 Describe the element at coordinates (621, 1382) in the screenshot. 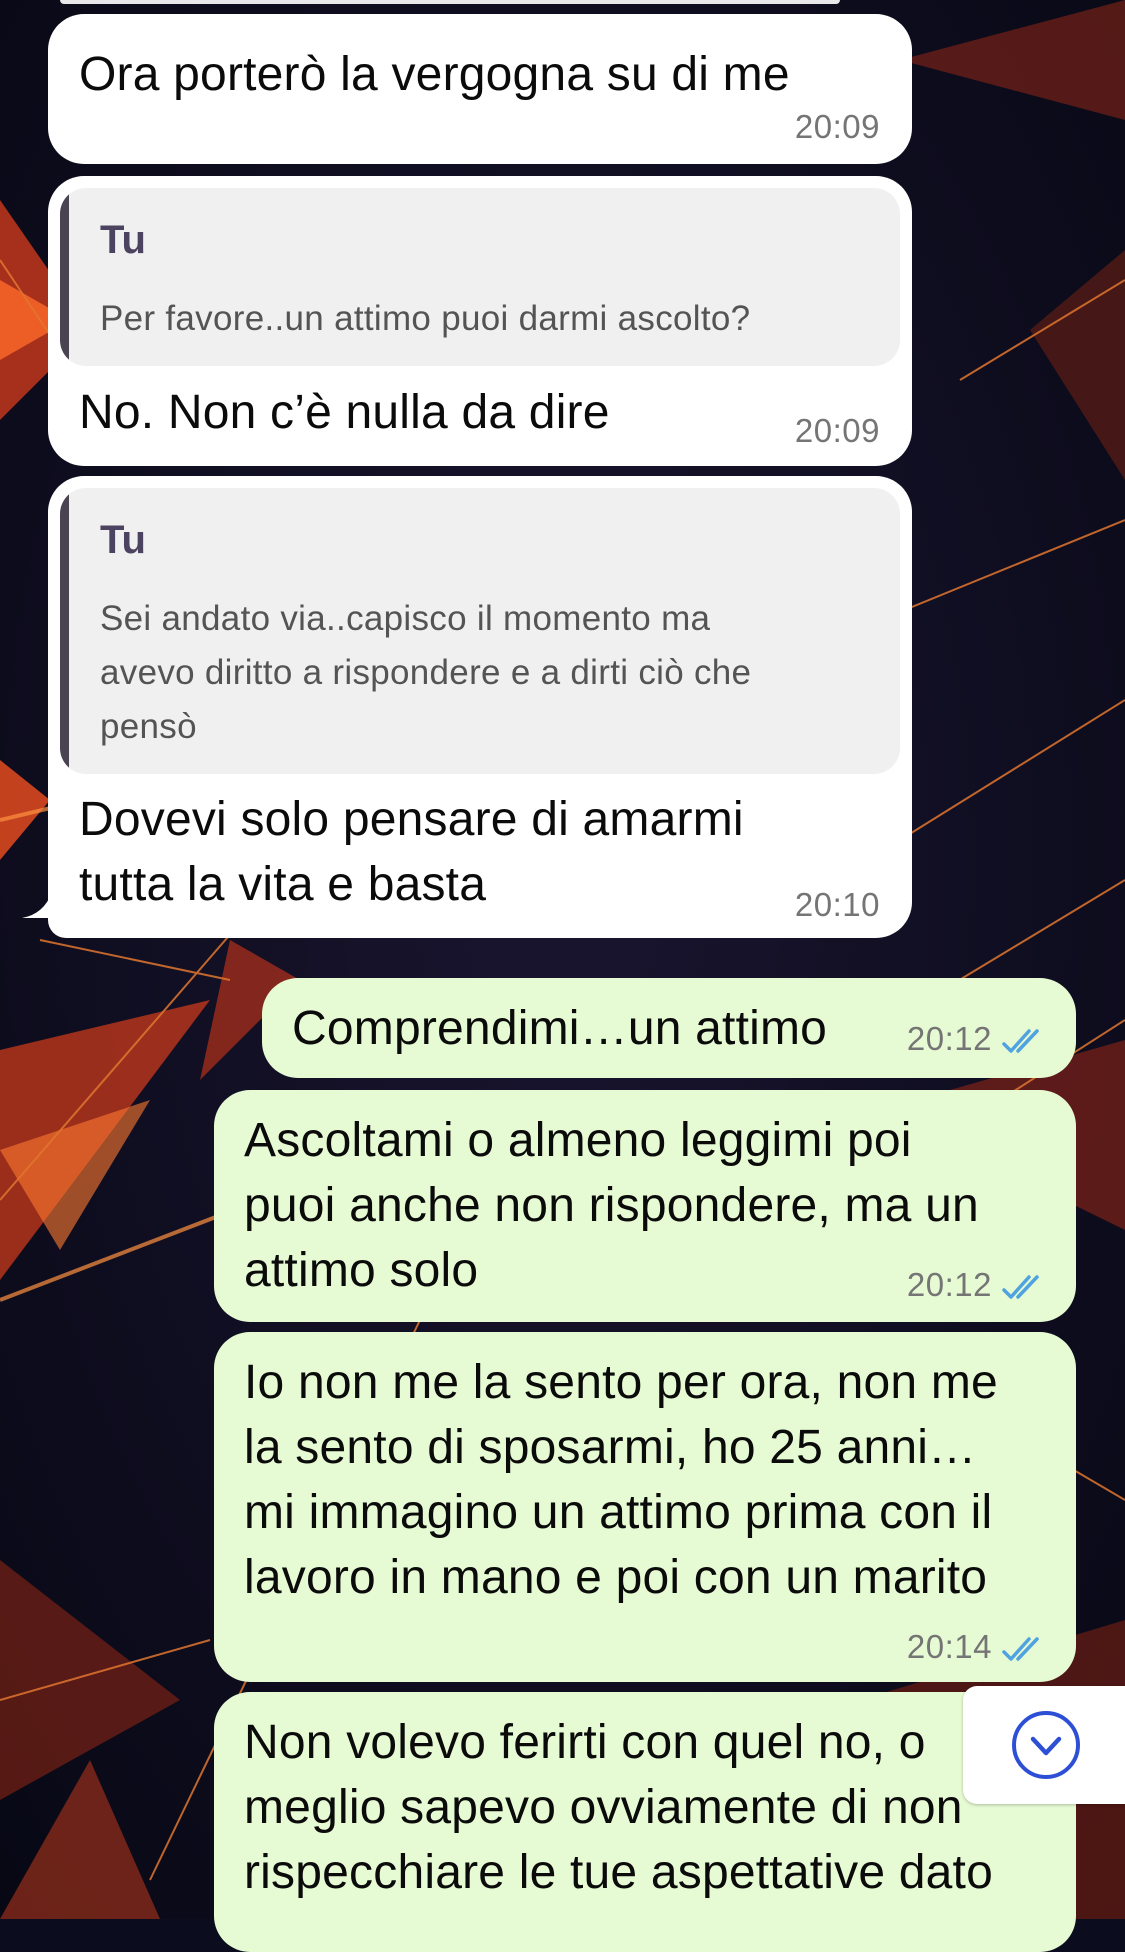

I see `message-text-line: Io non me la sento per ora, non me` at that location.